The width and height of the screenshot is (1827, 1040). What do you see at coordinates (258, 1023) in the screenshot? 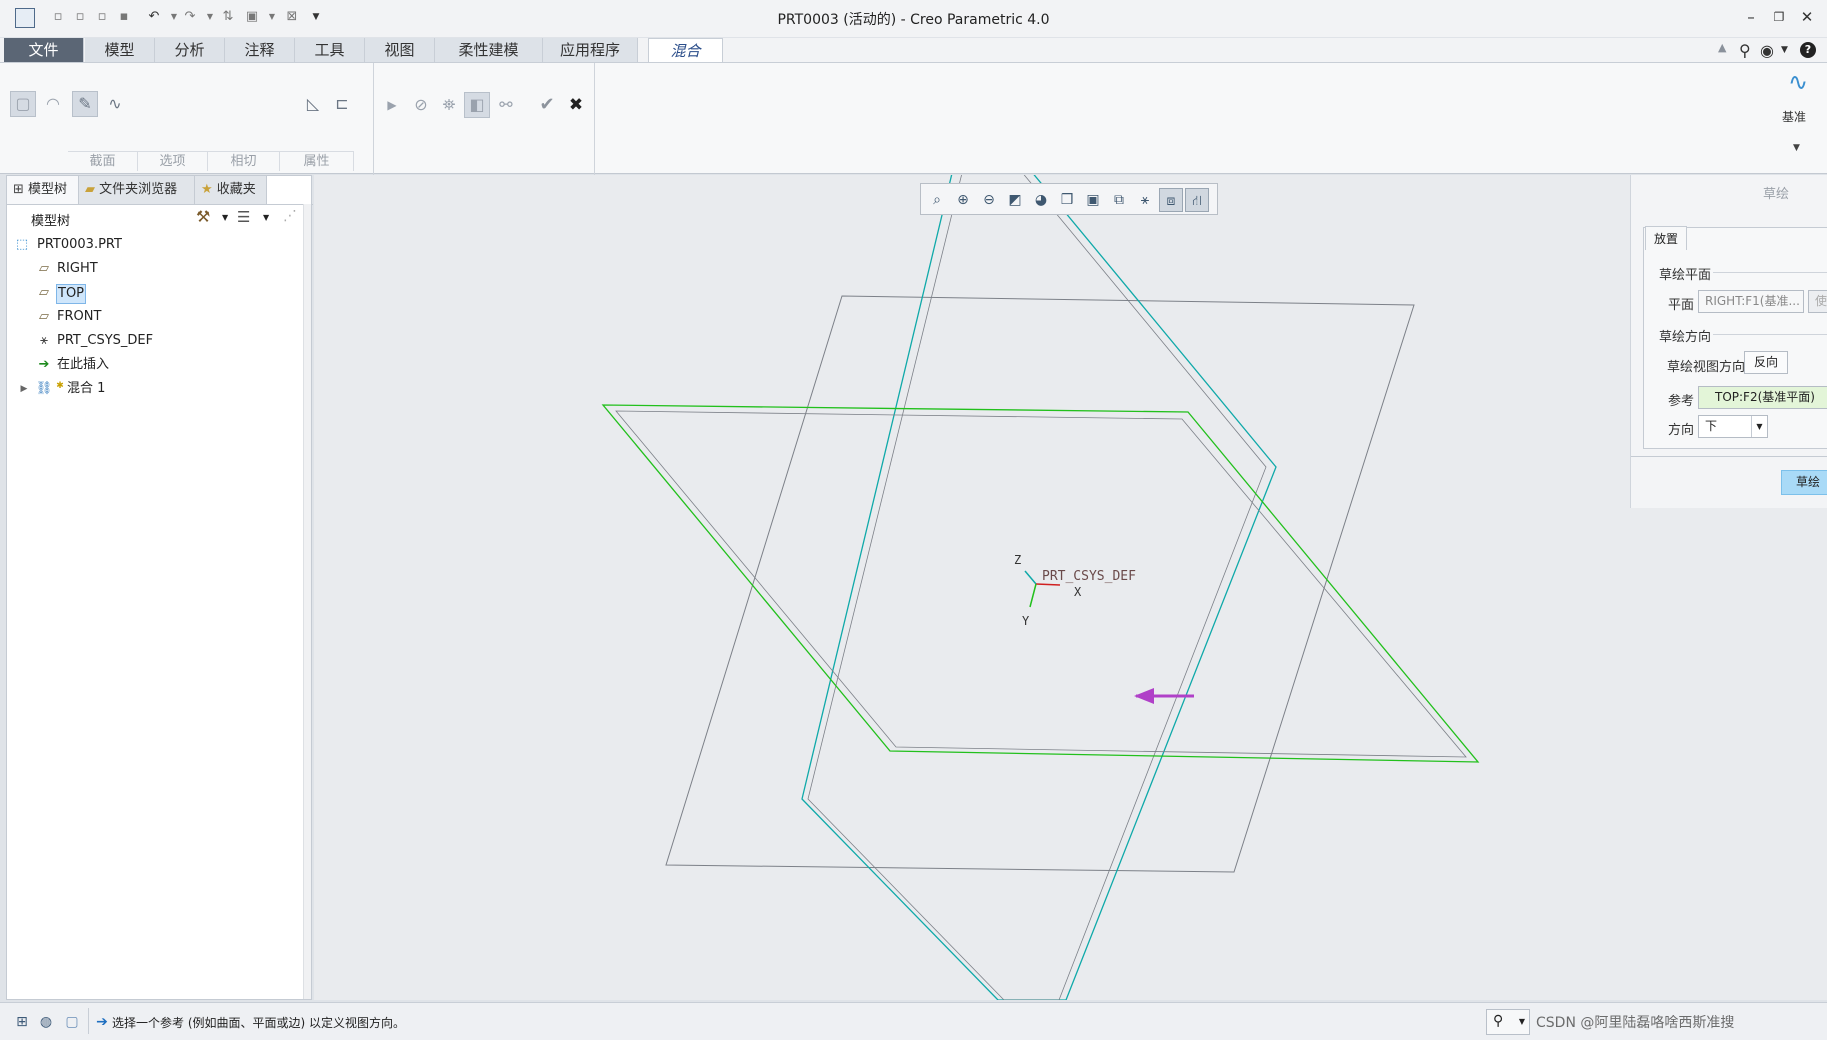
I see `status-message: 选择一个参考 (例如曲面、平面或边) 以定义视图方向。` at bounding box center [258, 1023].